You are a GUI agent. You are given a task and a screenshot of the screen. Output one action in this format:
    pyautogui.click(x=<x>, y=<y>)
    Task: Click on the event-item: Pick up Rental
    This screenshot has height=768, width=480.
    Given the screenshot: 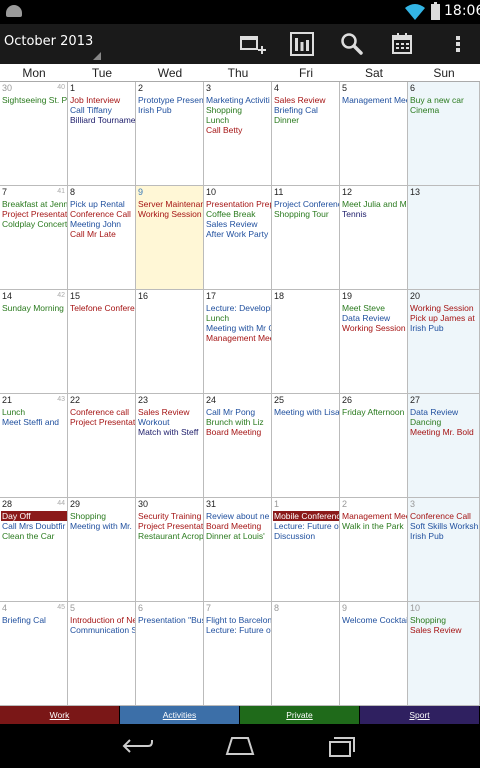 What is the action you would take?
    pyautogui.click(x=102, y=204)
    